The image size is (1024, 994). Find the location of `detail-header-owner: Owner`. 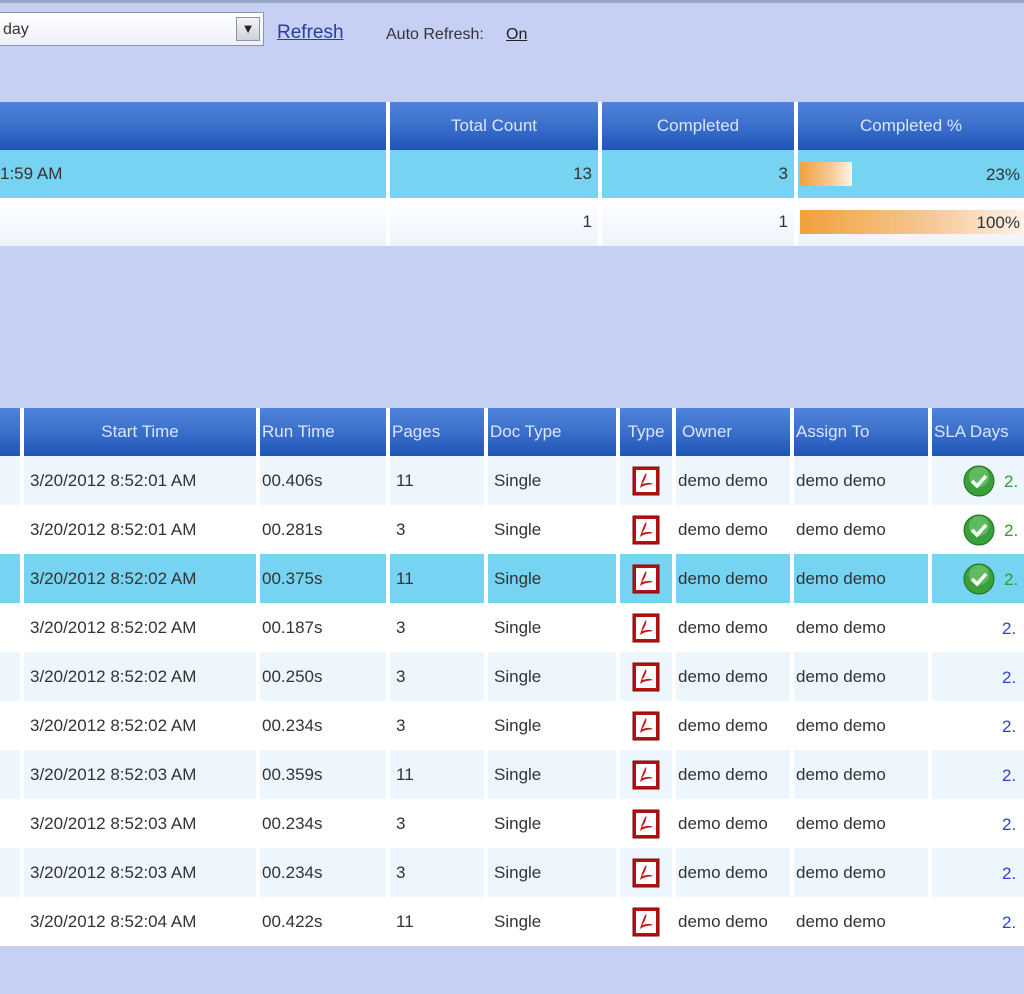

detail-header-owner: Owner is located at coordinates (734, 432).